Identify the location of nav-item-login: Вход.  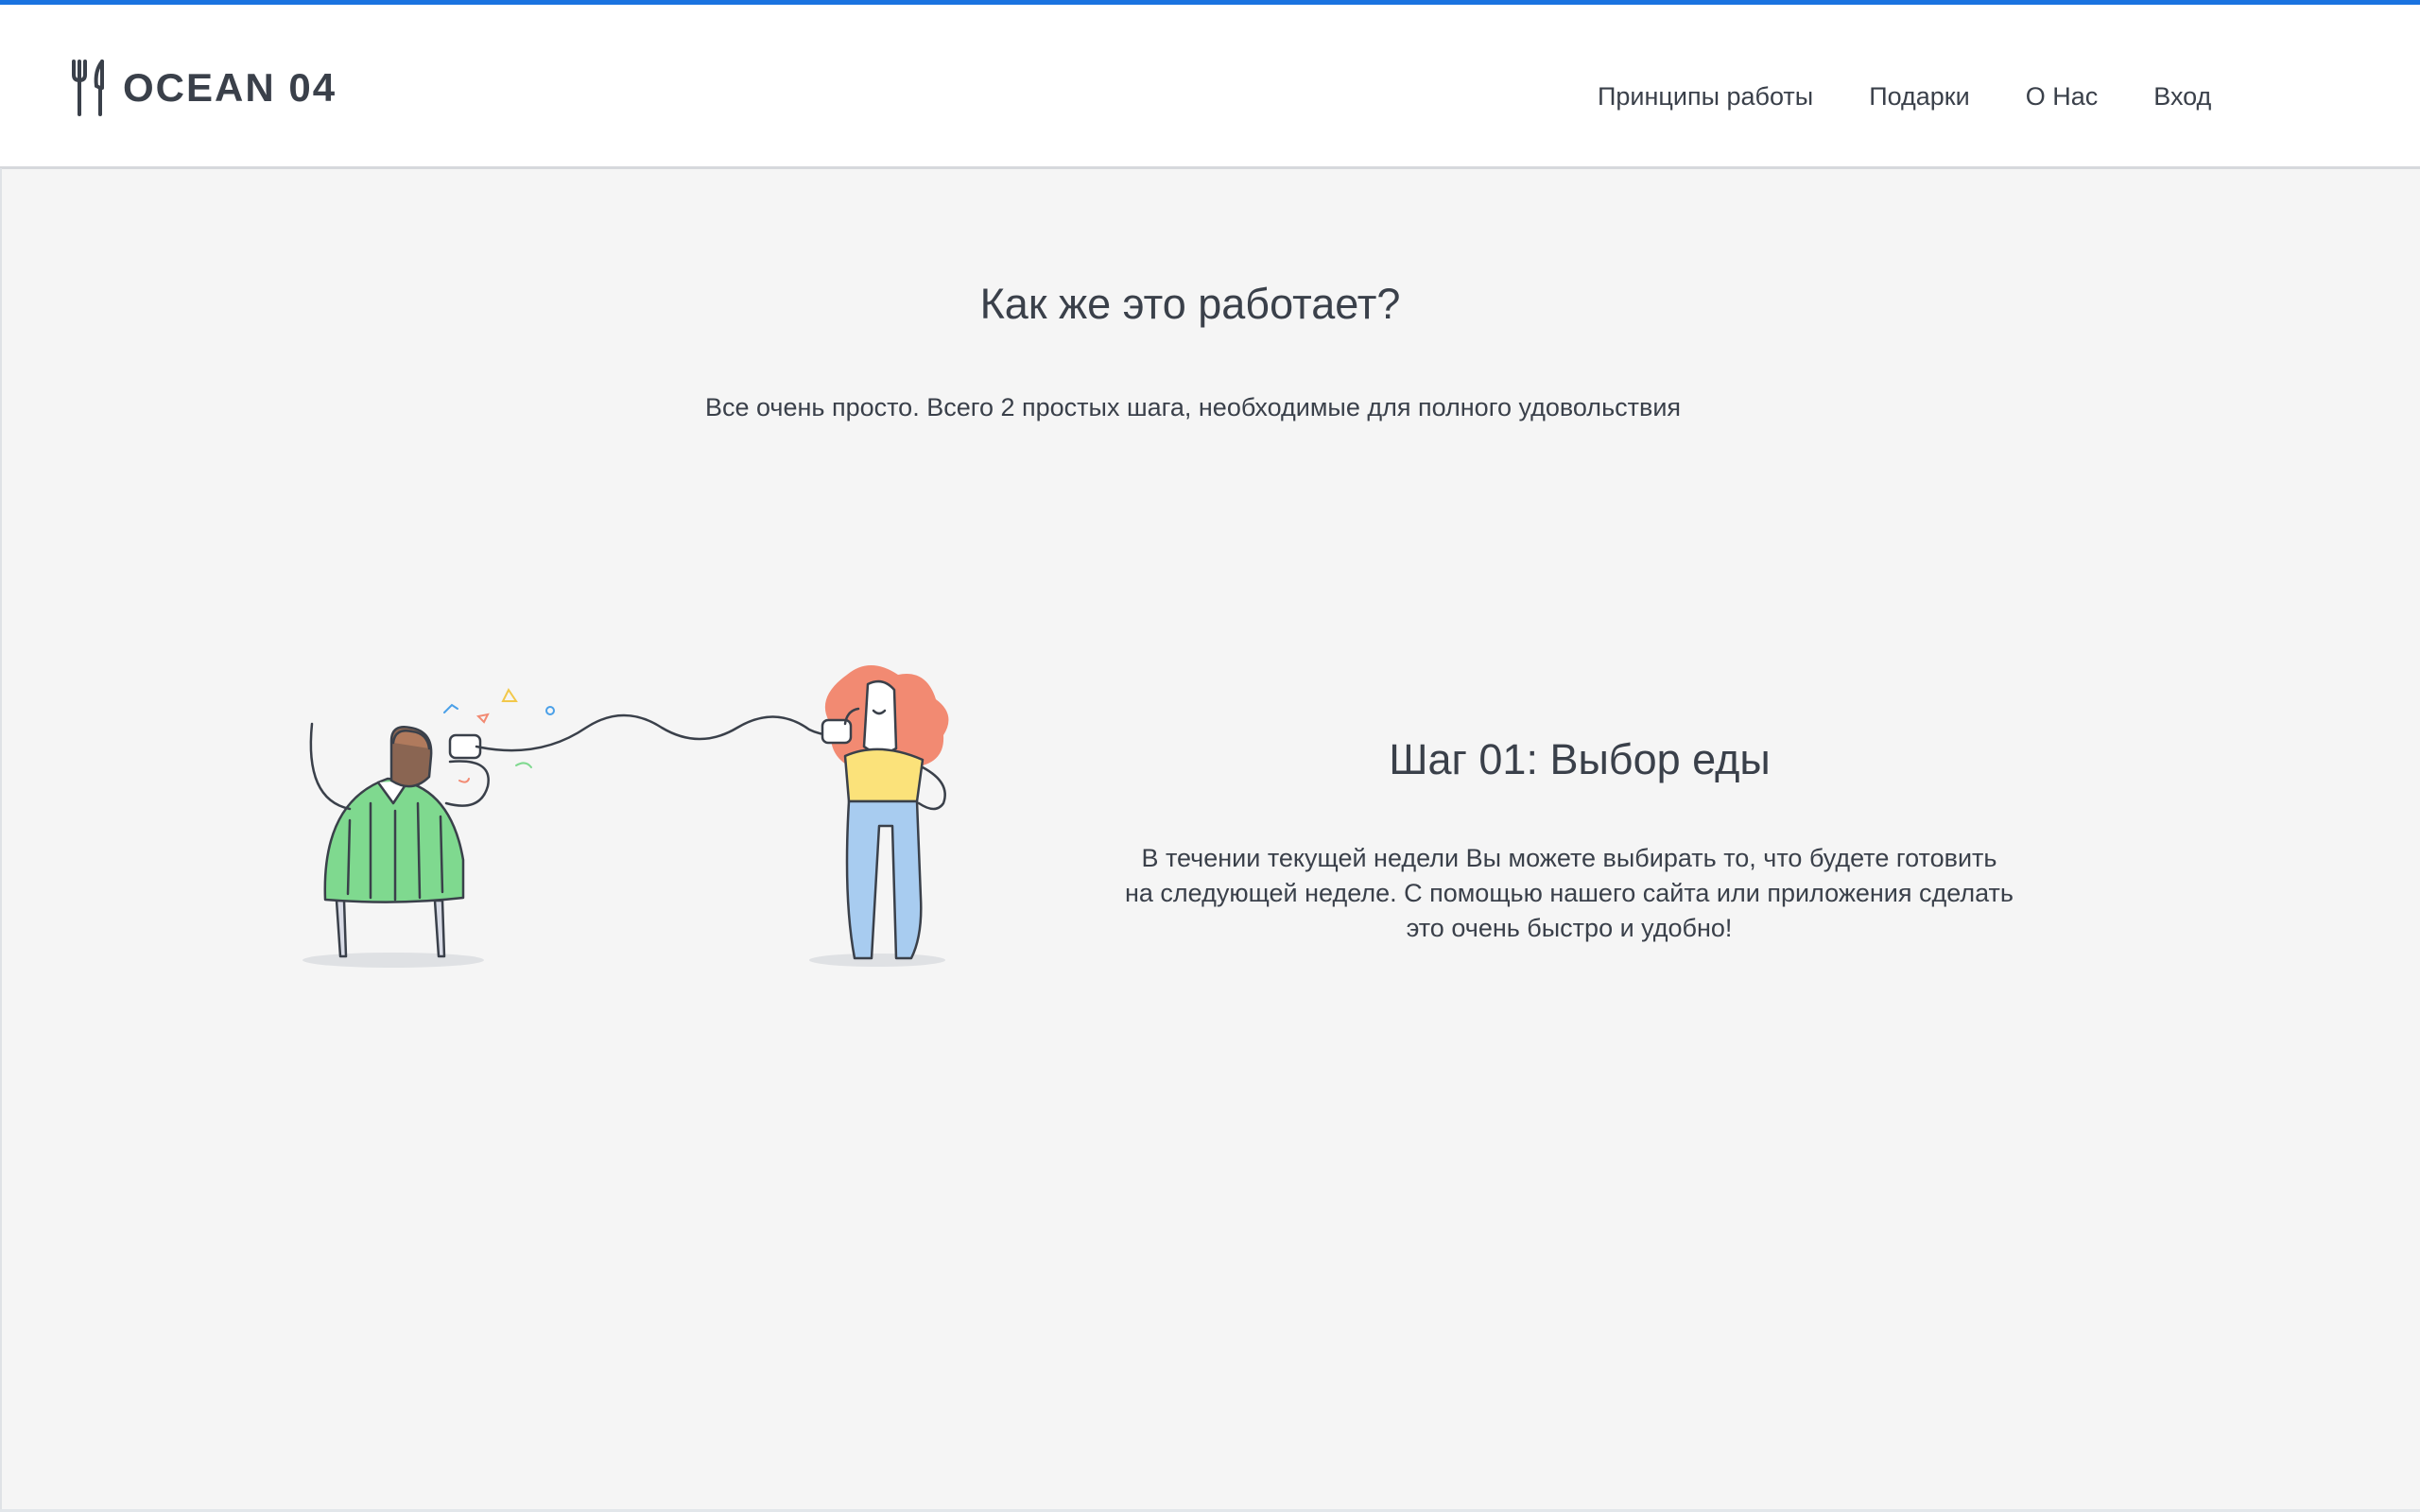
(2182, 97).